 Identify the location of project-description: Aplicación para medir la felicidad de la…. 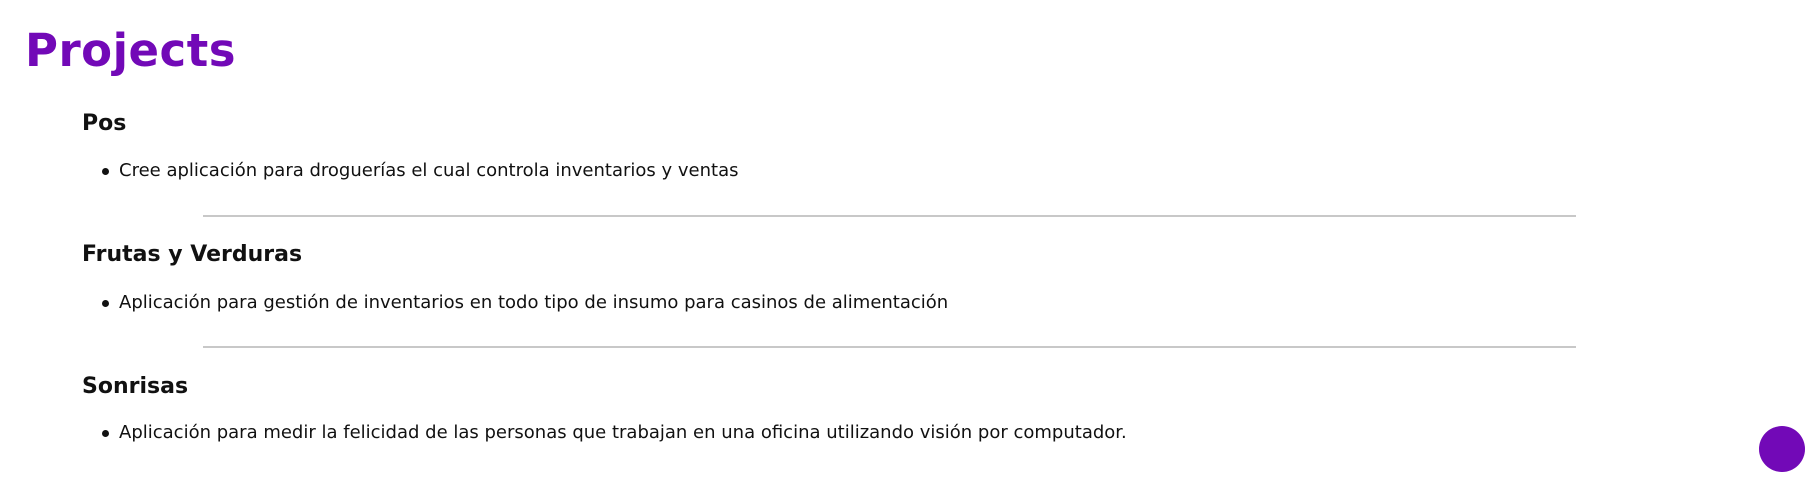
(832, 433).